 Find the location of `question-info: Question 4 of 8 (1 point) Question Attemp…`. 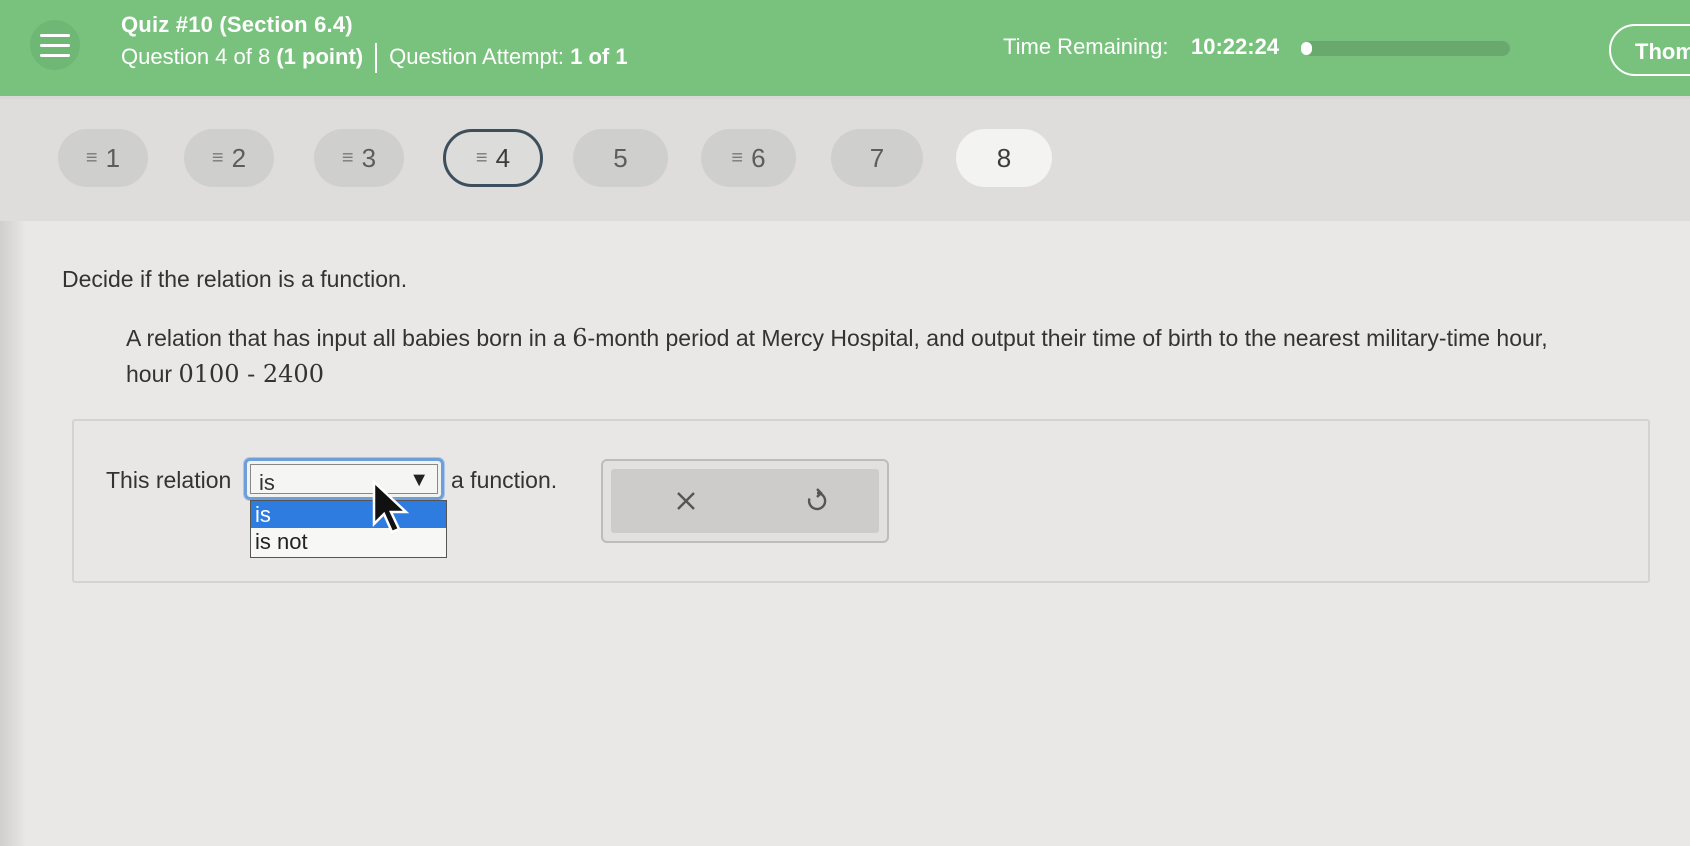

question-info: Question 4 of 8 (1 point) Question Attemp… is located at coordinates (374, 58).